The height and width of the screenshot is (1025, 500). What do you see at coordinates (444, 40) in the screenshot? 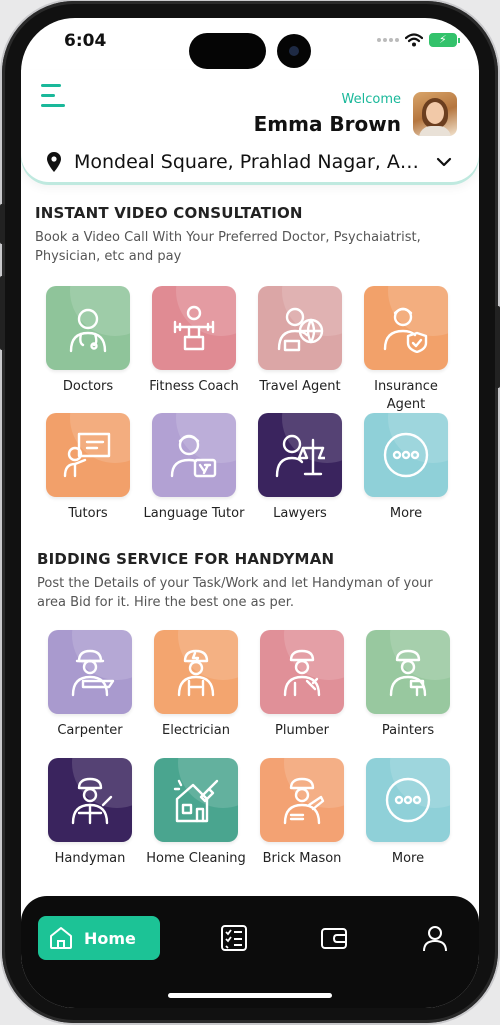
I see `battery-icon: ⚡` at bounding box center [444, 40].